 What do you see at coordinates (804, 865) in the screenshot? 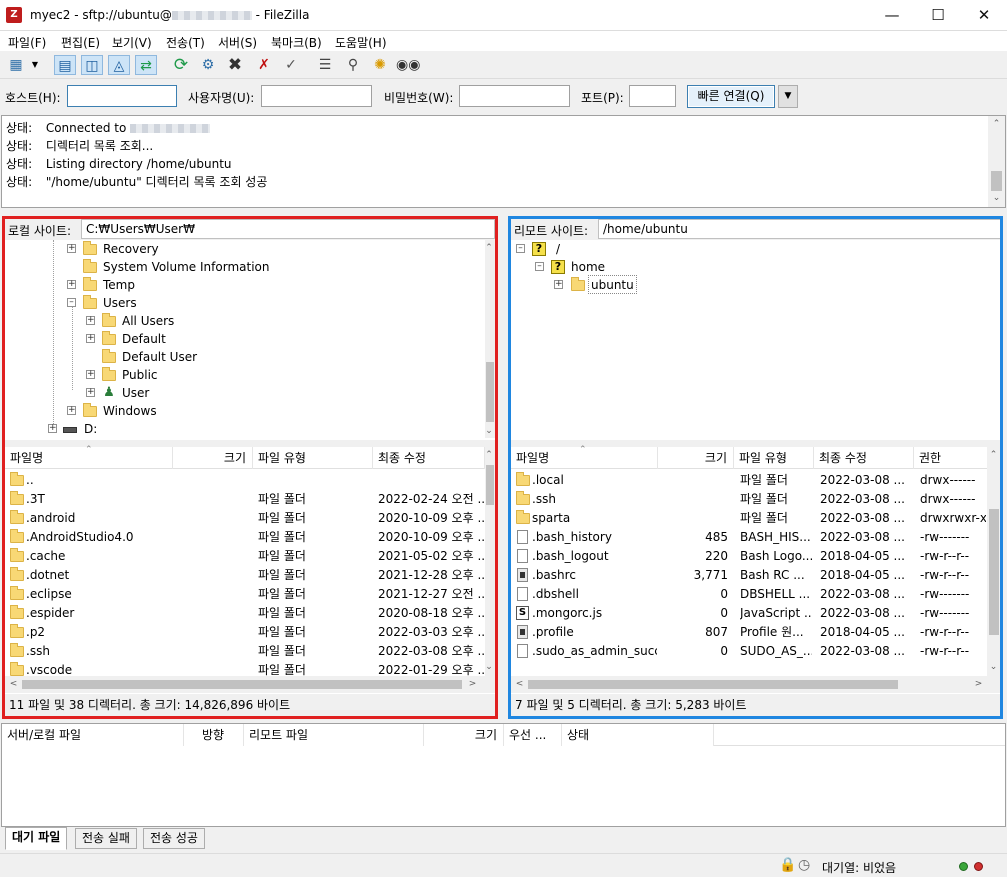
I see `speed-limit-icon: ◷` at bounding box center [804, 865].